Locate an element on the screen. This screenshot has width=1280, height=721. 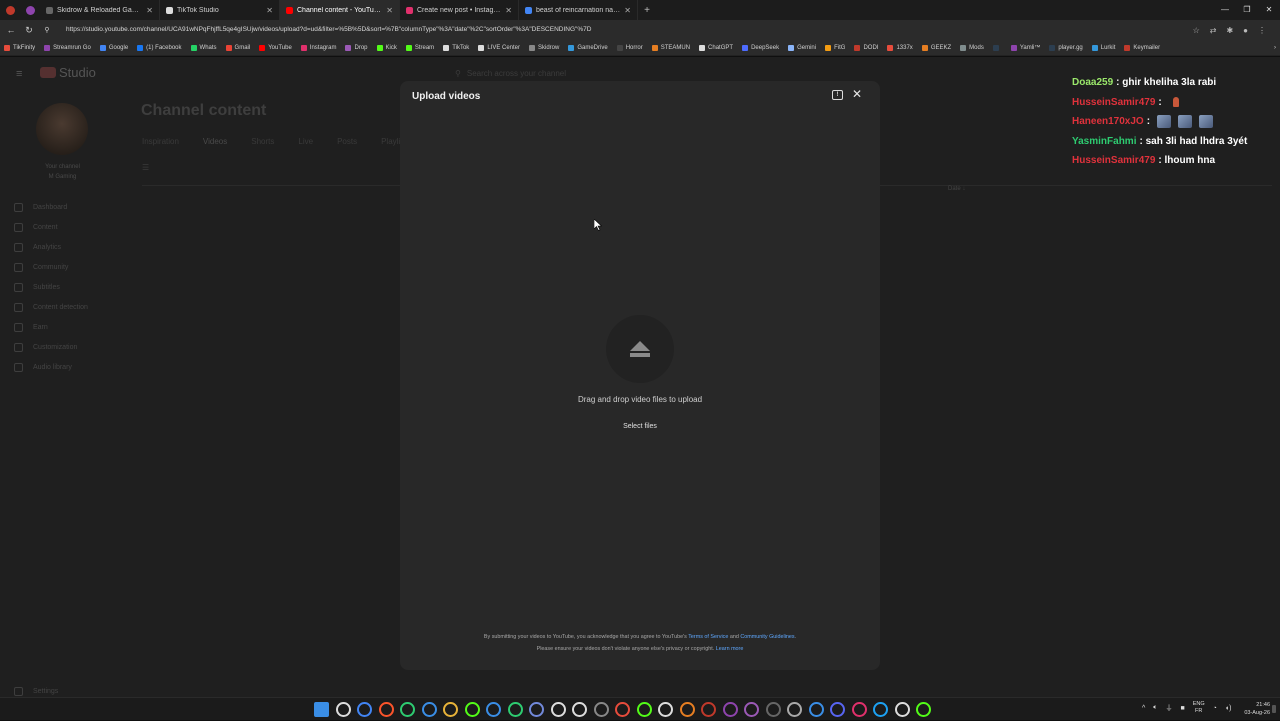
bookmark-item is located at coordinates (997, 47).